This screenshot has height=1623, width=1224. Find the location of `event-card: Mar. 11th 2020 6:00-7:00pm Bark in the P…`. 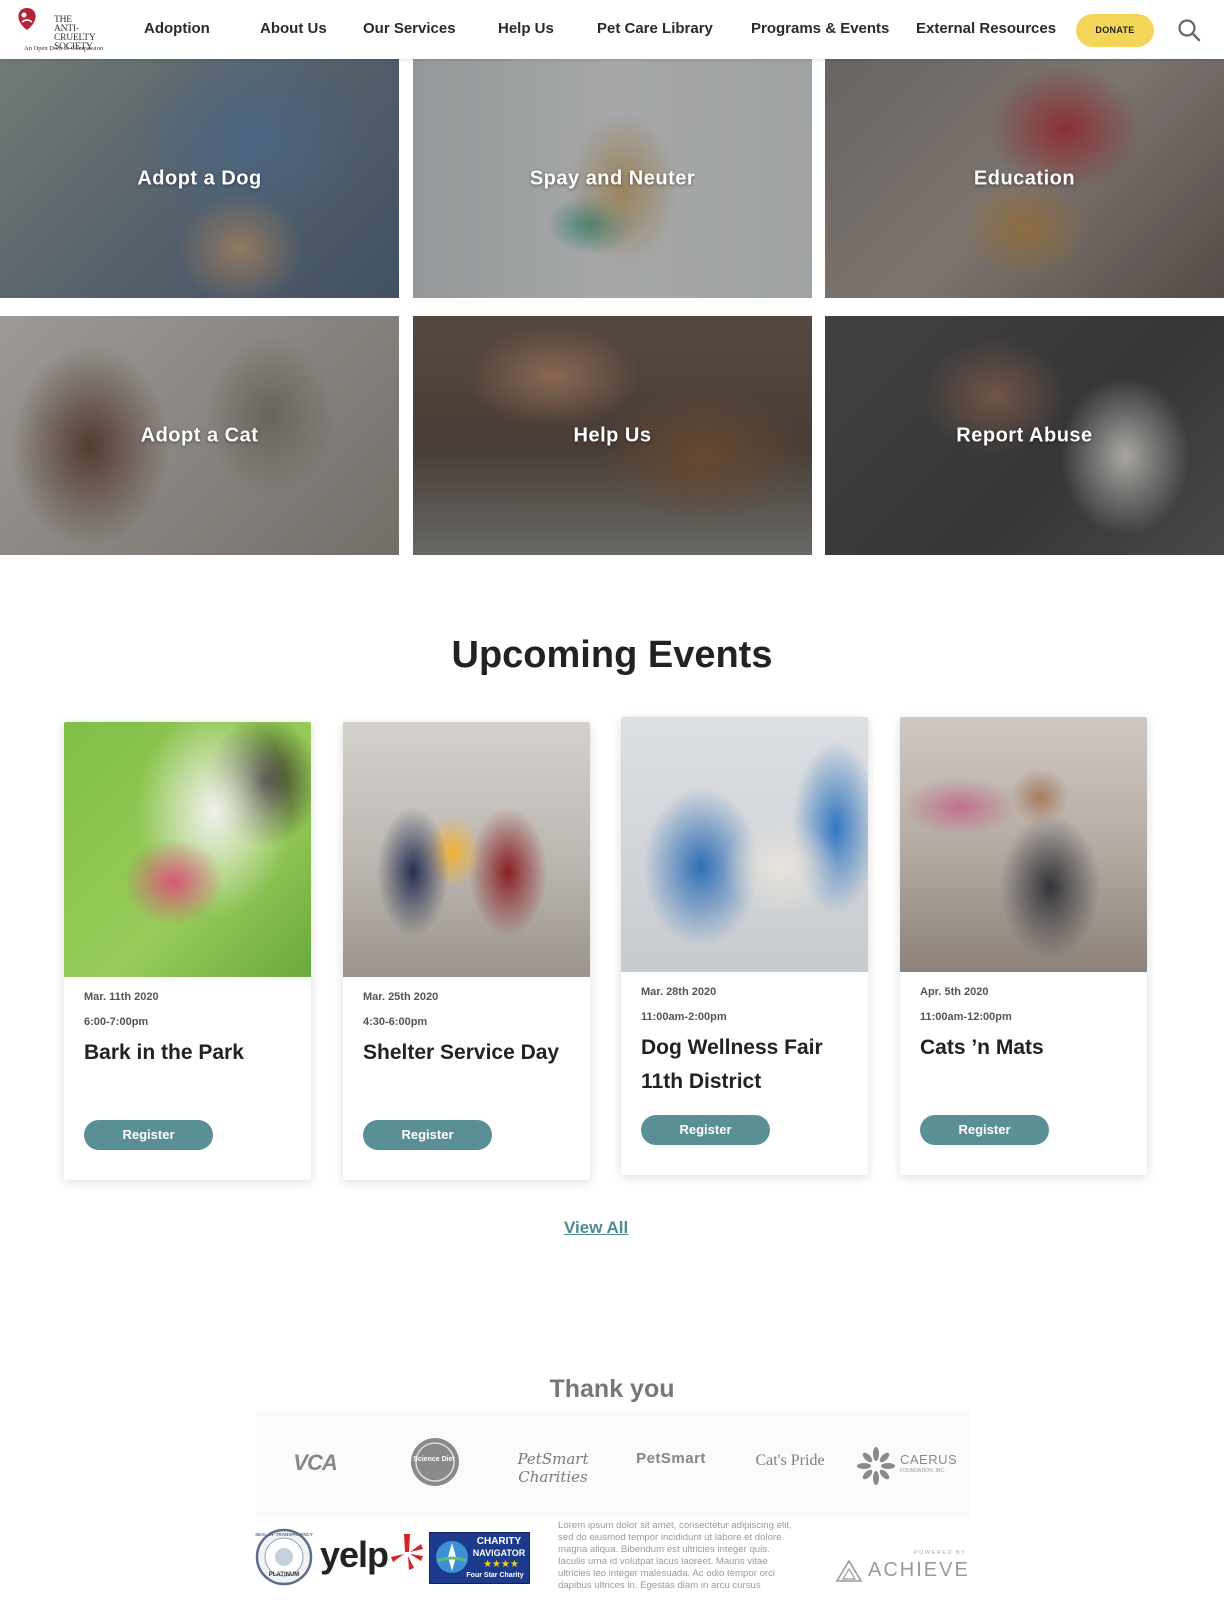

event-card: Mar. 11th 2020 6:00-7:00pm Bark in the P… is located at coordinates (187, 951).